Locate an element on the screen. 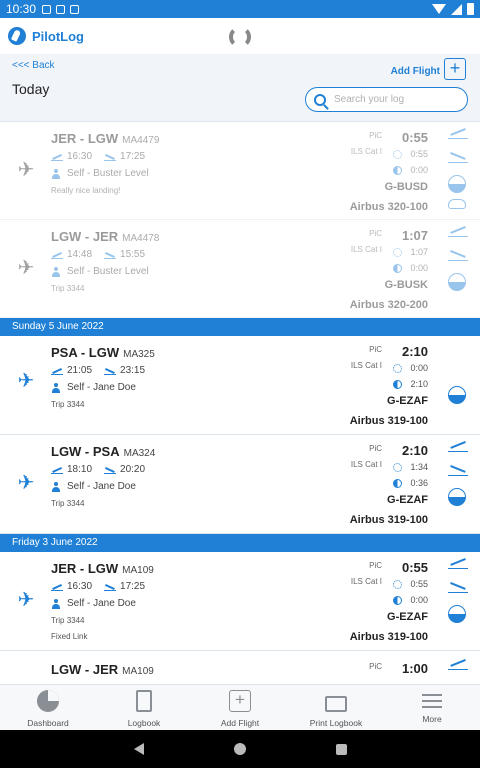 This screenshot has height=768, width=480. page-title: Today is located at coordinates (31, 89).